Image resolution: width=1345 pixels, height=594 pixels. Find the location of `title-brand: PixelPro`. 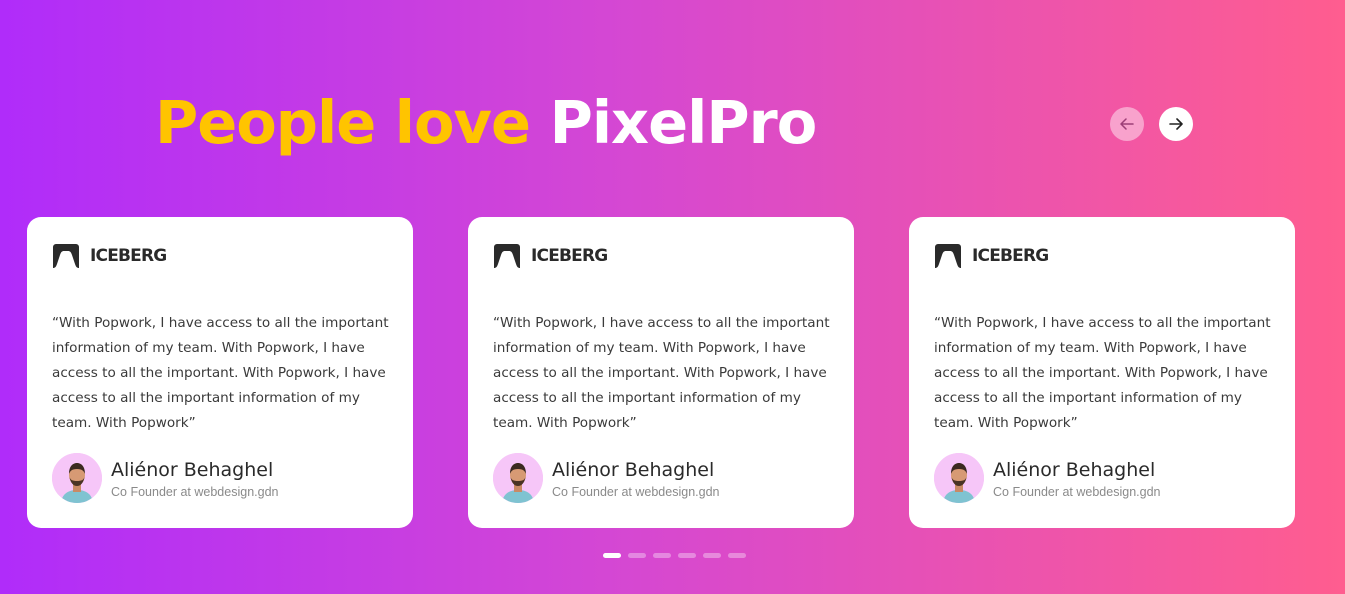

title-brand: PixelPro is located at coordinates (683, 122).